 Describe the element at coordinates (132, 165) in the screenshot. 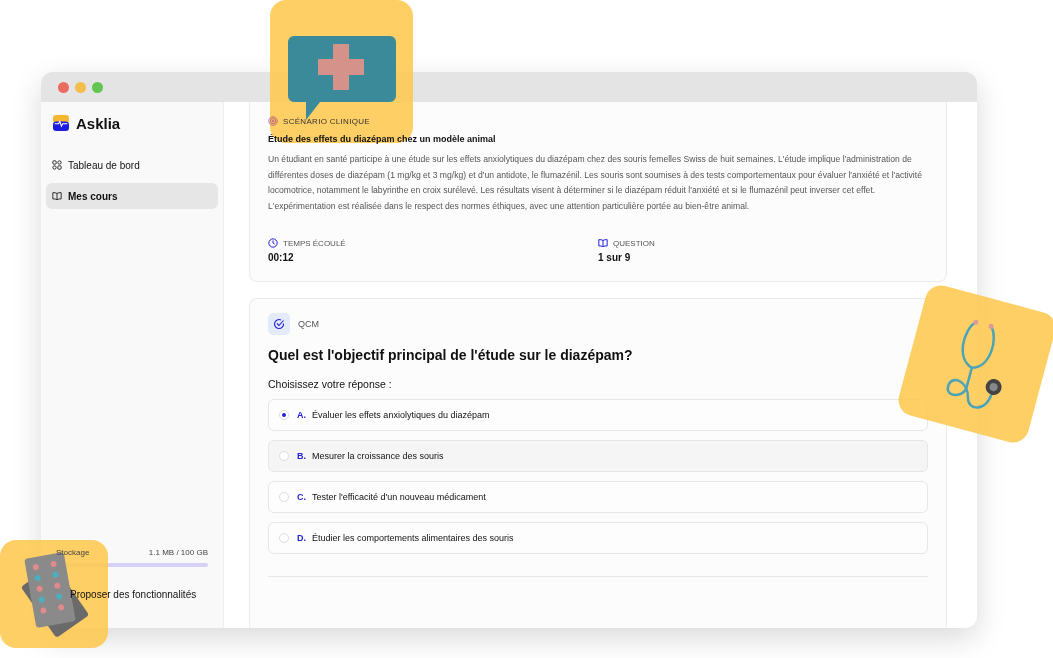

I see `sidebar-item: Tableau de bord` at that location.